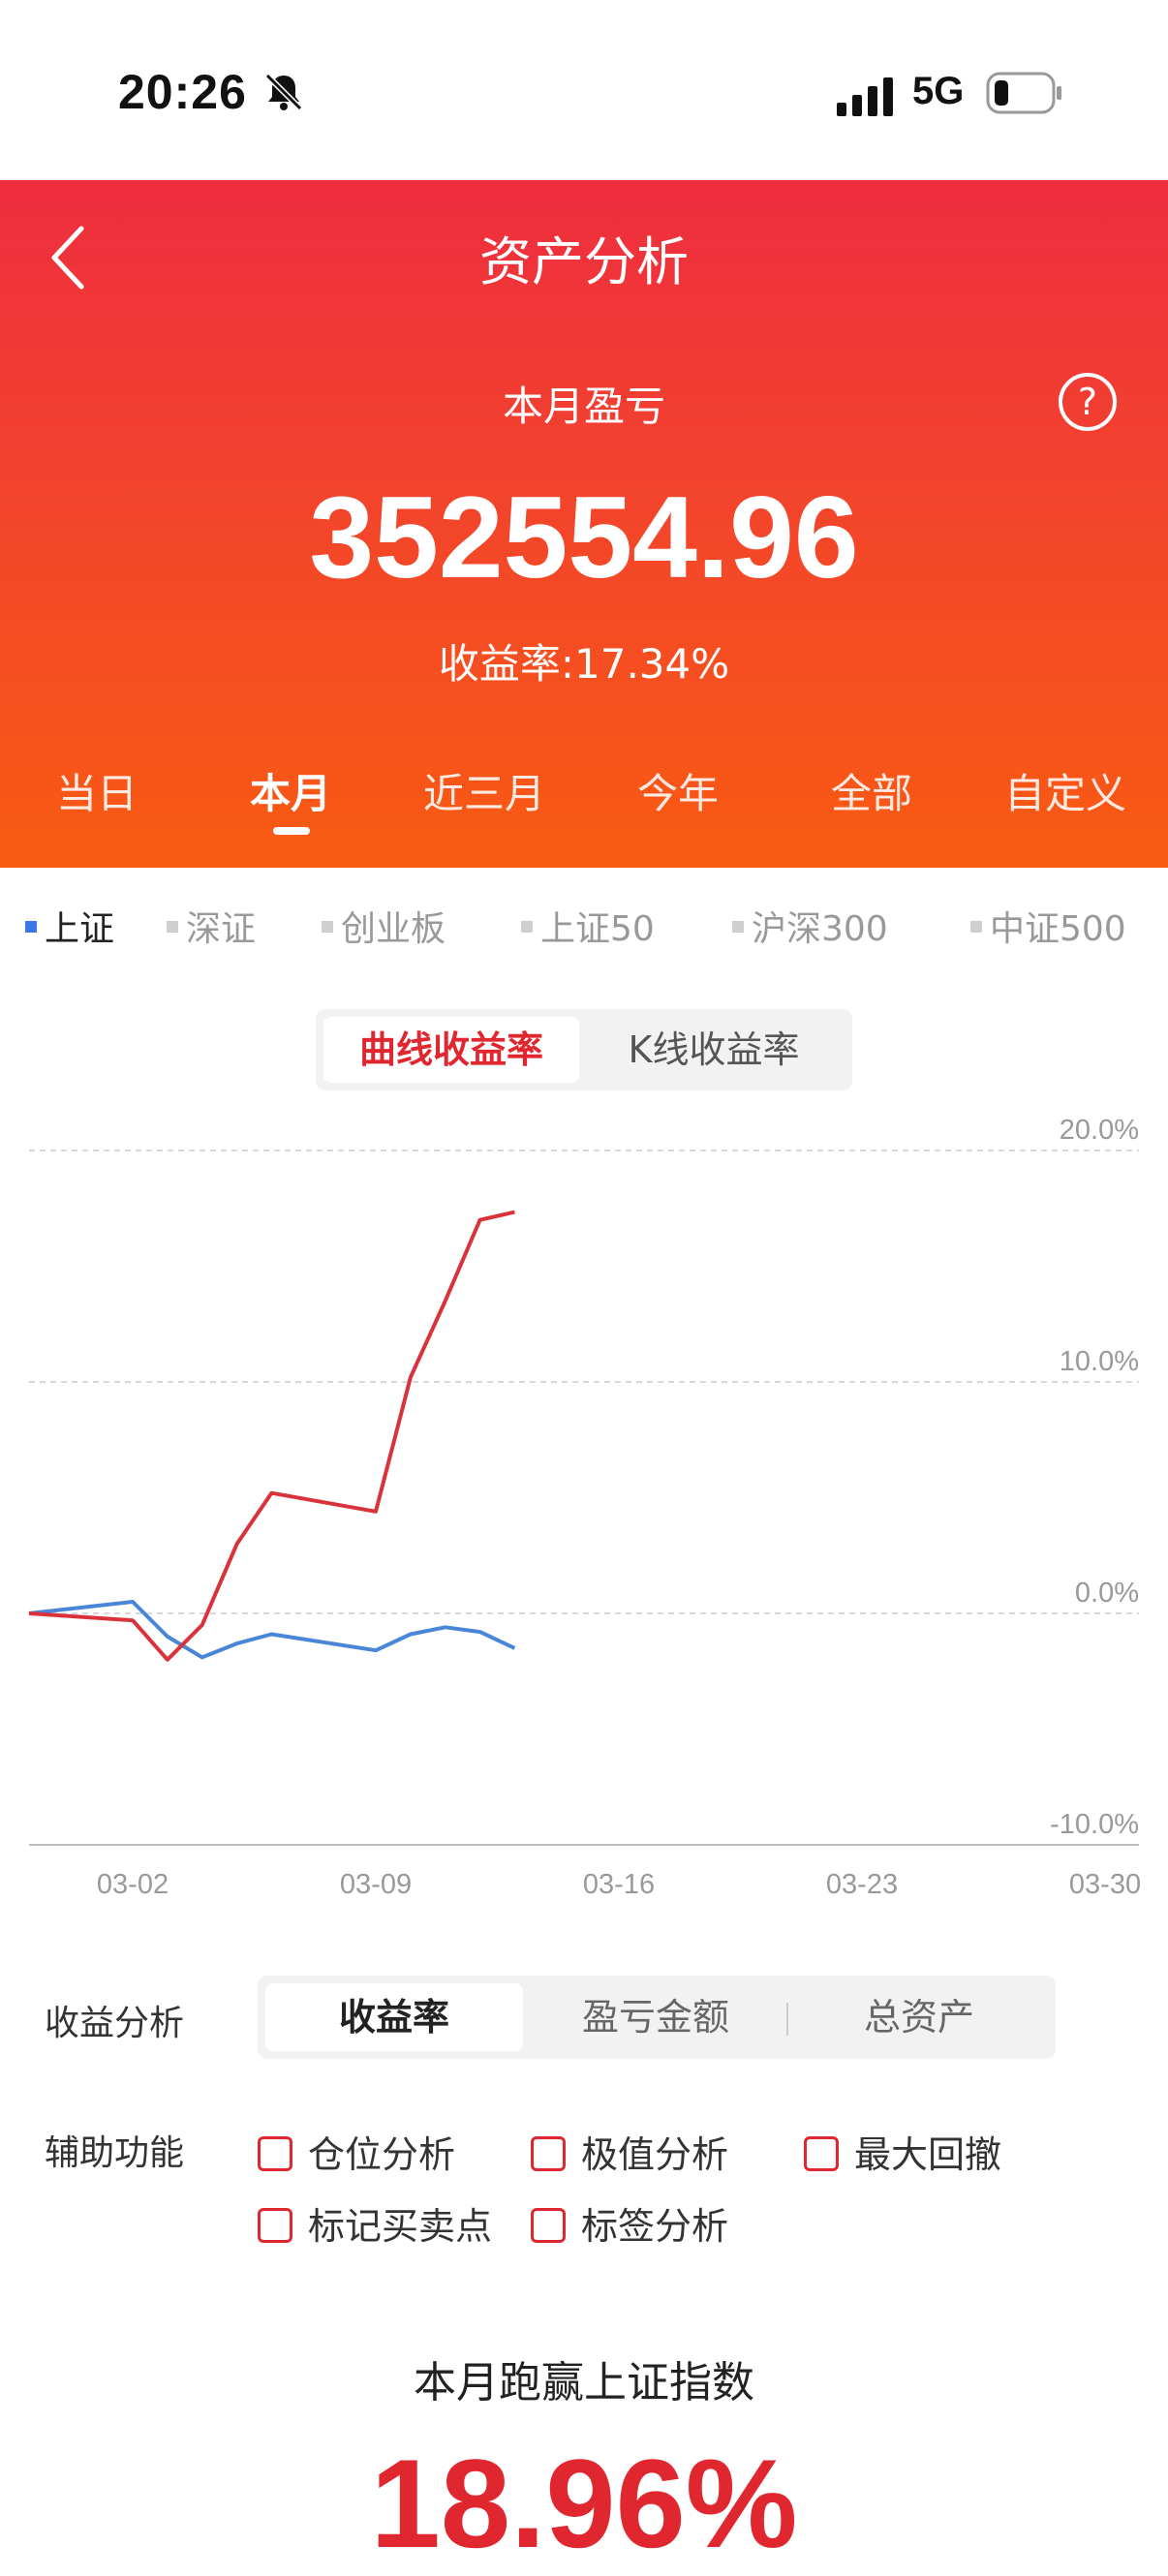 Image resolution: width=1168 pixels, height=2576 pixels. I want to click on chart-mode-switch: 曲线收益率 K线收益率, so click(584, 1049).